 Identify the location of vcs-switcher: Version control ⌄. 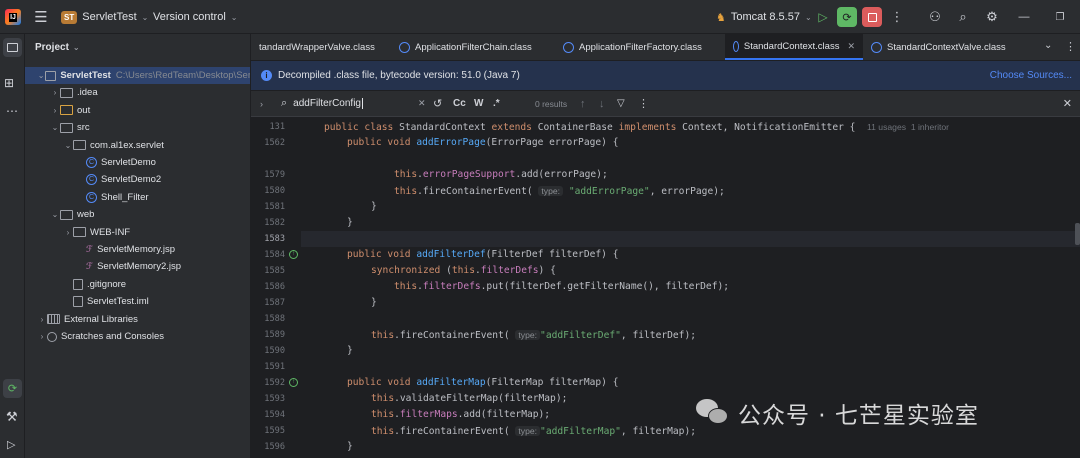
(195, 17).